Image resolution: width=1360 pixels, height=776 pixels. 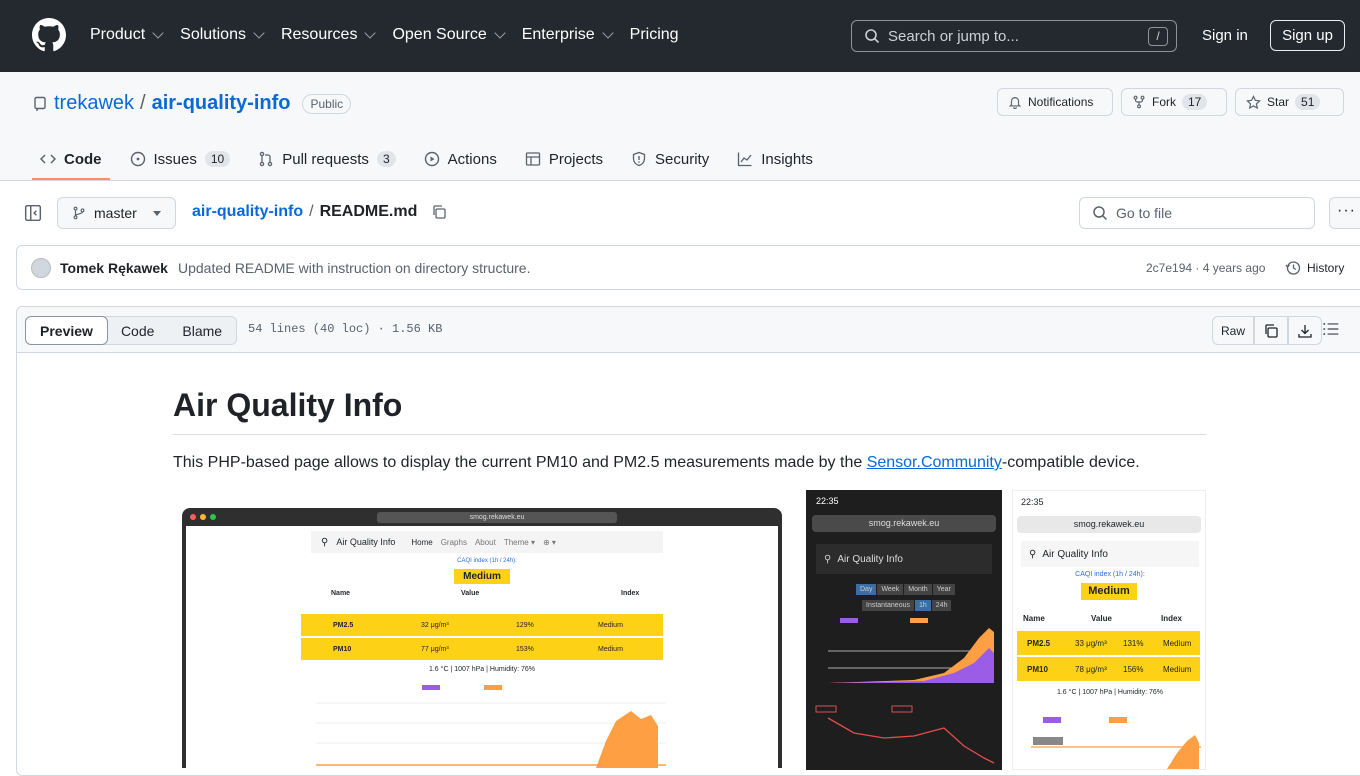 What do you see at coordinates (439, 212) in the screenshot?
I see `copy-path-icon` at bounding box center [439, 212].